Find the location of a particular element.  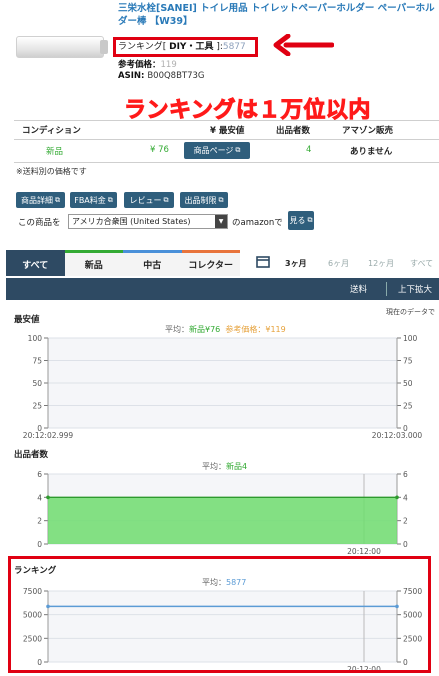

x-tick-label: 20:12:00 is located at coordinates (364, 550).